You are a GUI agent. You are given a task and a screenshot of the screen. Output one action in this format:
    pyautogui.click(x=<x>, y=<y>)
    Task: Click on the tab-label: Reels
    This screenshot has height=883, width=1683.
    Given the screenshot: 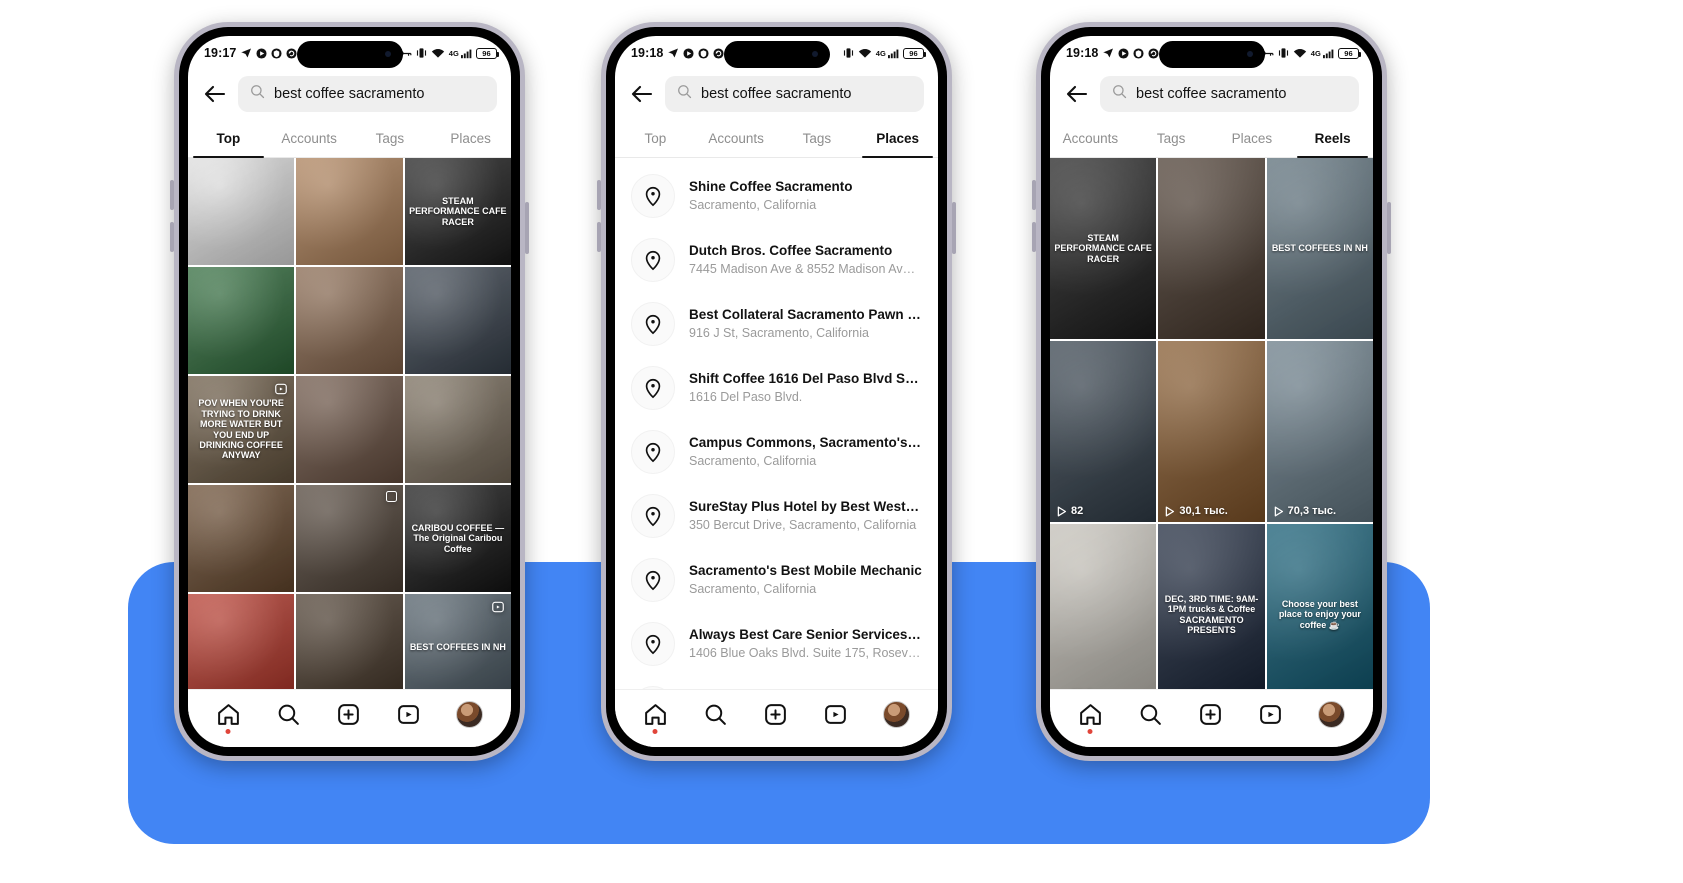 What is the action you would take?
    pyautogui.click(x=1332, y=138)
    